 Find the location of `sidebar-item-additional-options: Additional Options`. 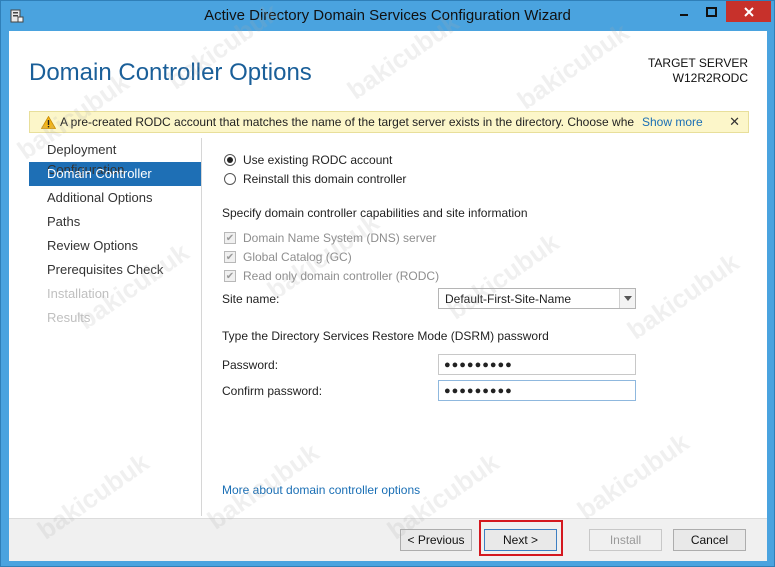

sidebar-item-additional-options: Additional Options is located at coordinates (115, 198).